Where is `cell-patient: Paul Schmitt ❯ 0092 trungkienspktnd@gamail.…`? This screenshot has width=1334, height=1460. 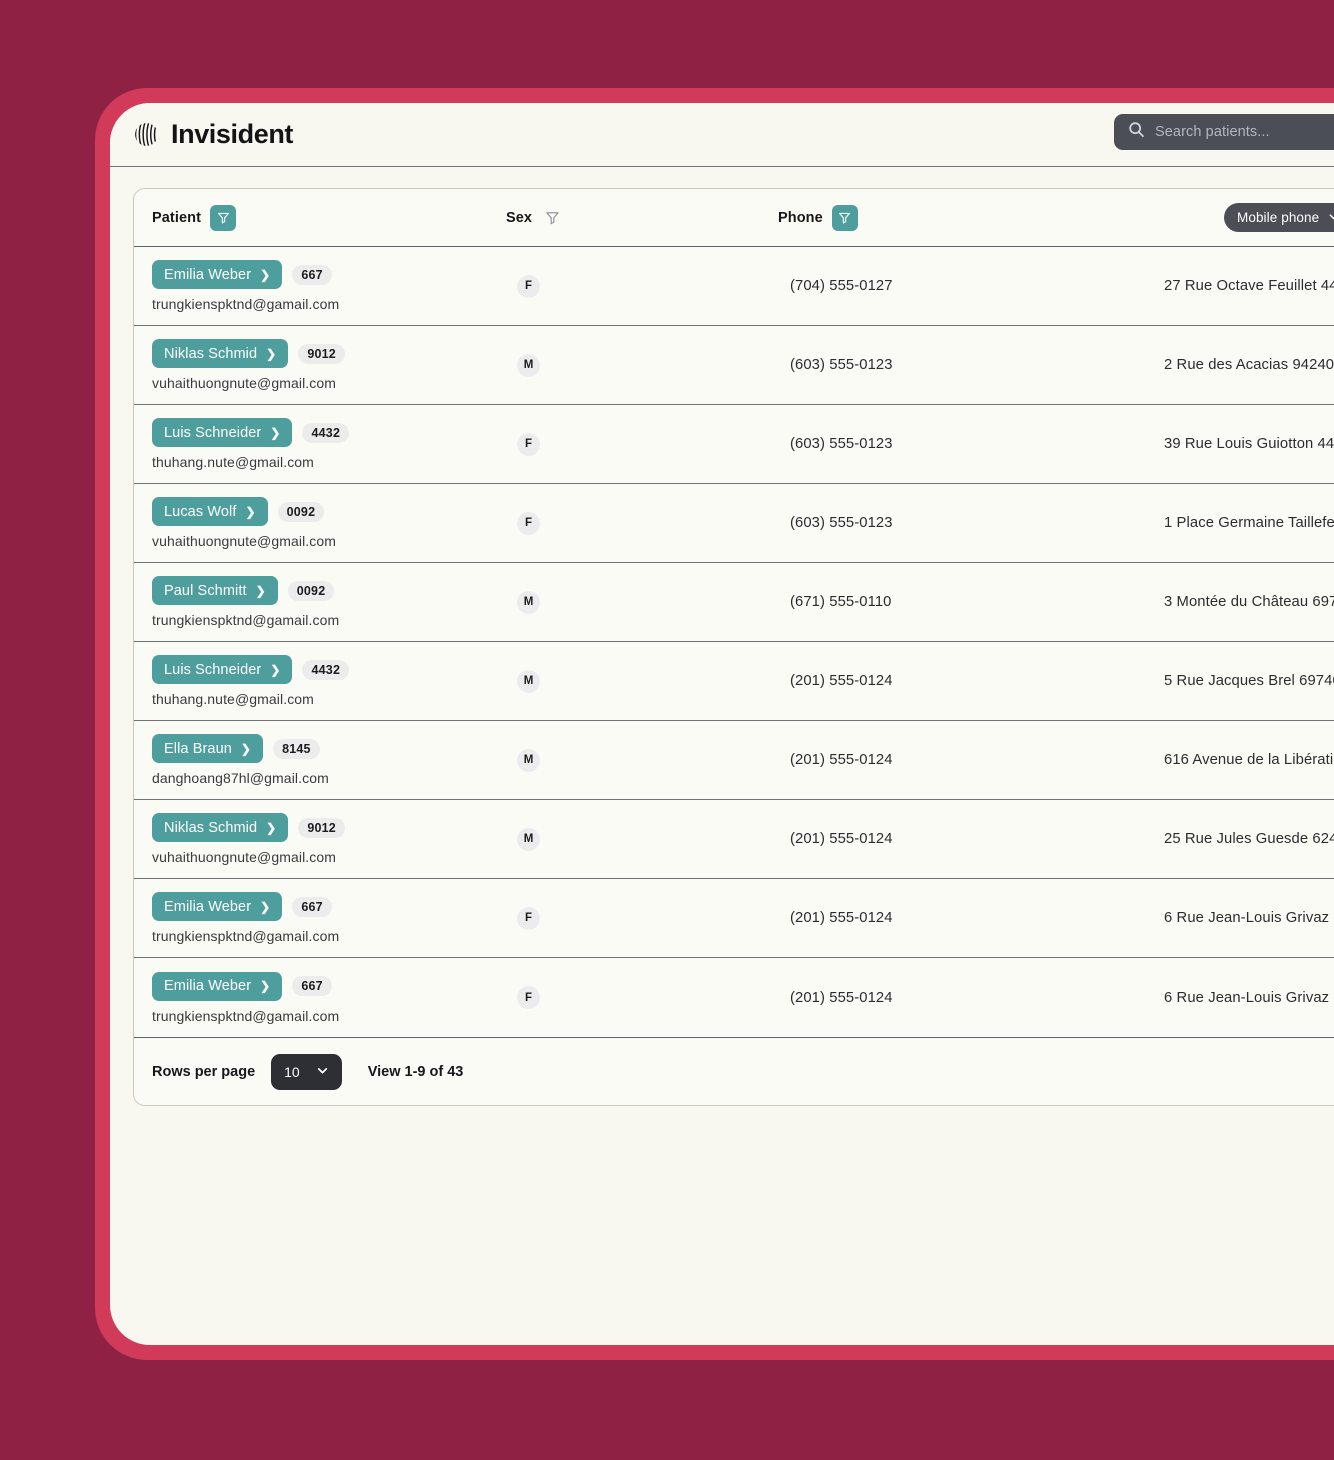
cell-patient: Paul Schmitt ❯ 0092 trungkienspktnd@gamail.… is located at coordinates (320, 602).